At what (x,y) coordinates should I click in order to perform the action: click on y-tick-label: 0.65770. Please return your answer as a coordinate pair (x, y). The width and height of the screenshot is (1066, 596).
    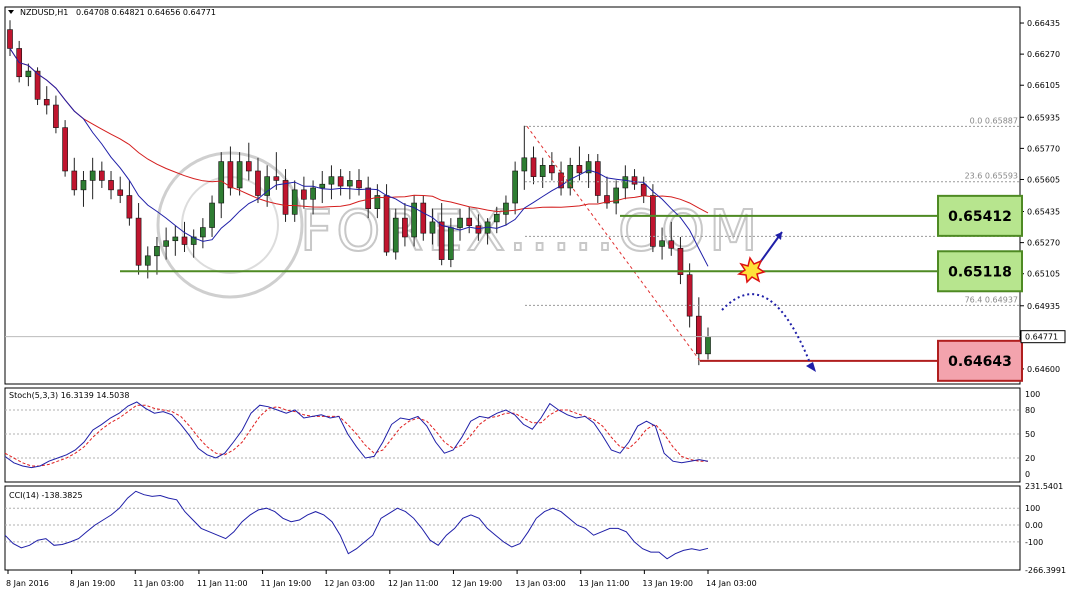
    Looking at the image, I should click on (1043, 148).